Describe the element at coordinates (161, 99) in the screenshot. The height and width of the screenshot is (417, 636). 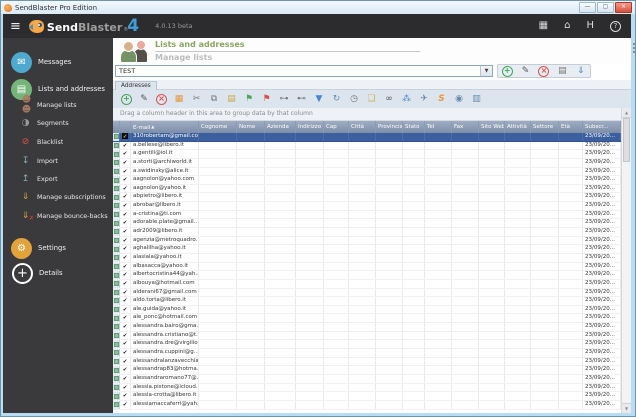
I see `delete-contact-button: ×` at that location.